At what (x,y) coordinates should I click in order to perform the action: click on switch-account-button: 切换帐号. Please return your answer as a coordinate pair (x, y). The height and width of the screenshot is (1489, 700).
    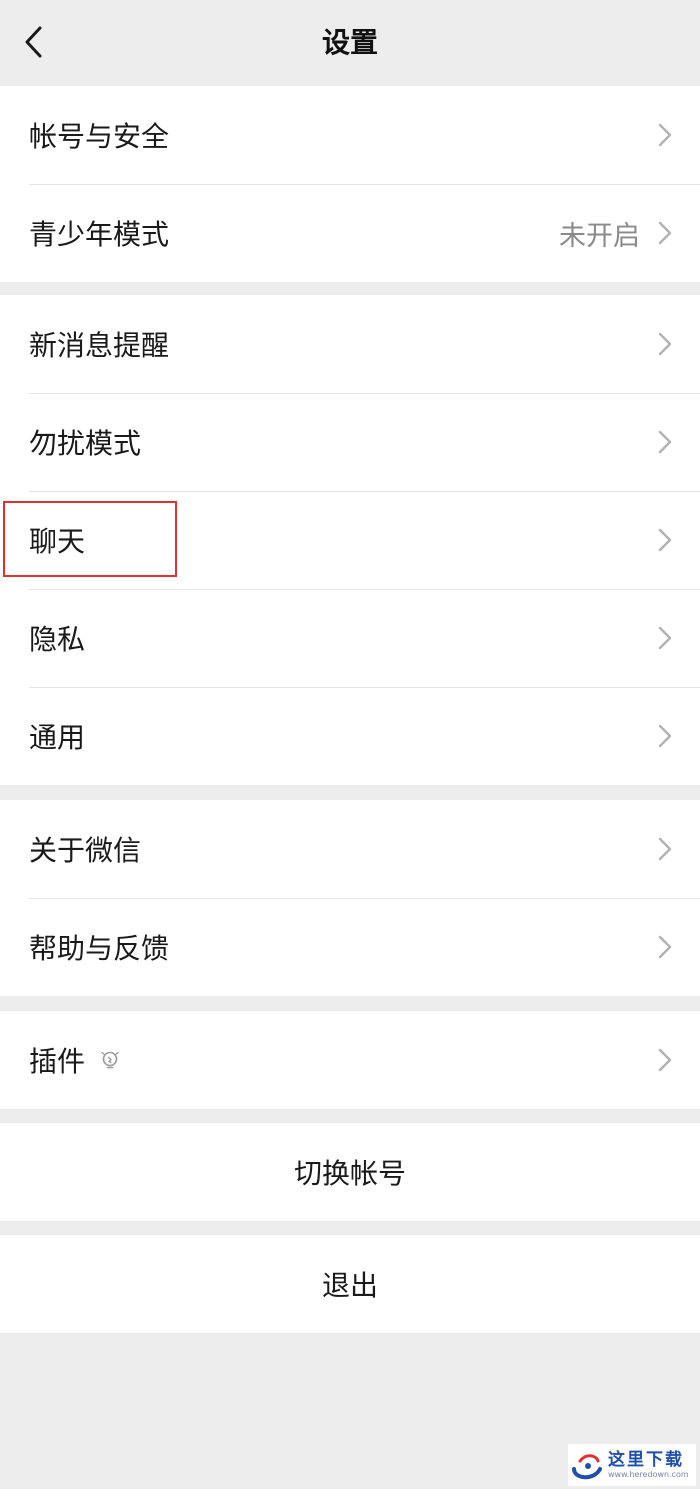
    Looking at the image, I should click on (350, 1172).